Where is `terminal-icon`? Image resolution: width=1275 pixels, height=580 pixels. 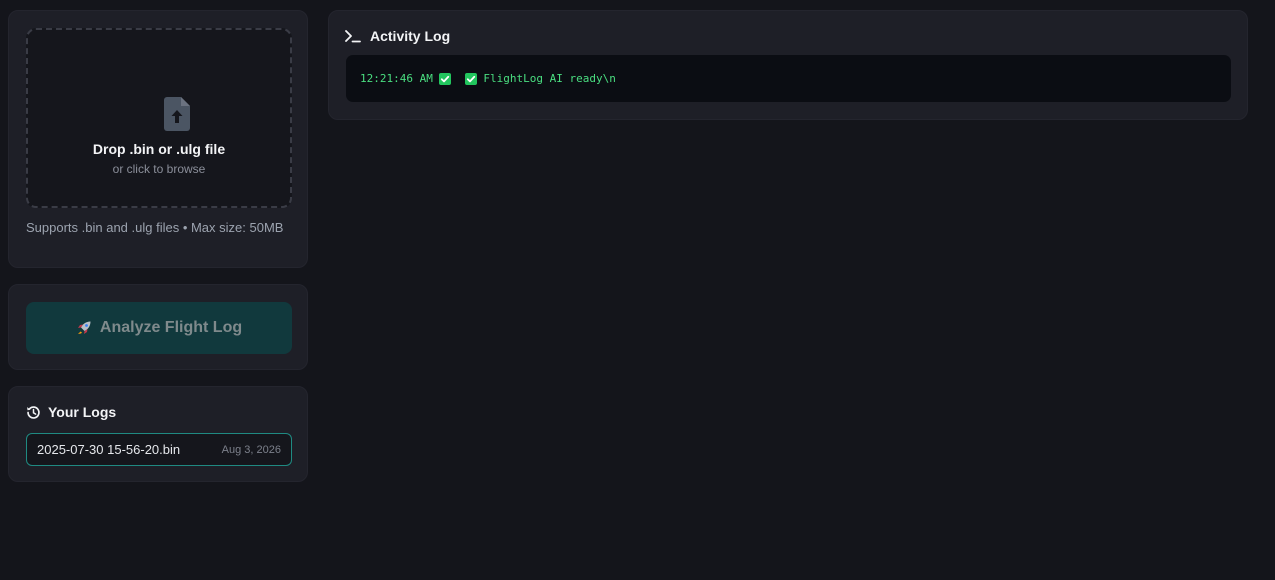 terminal-icon is located at coordinates (353, 36).